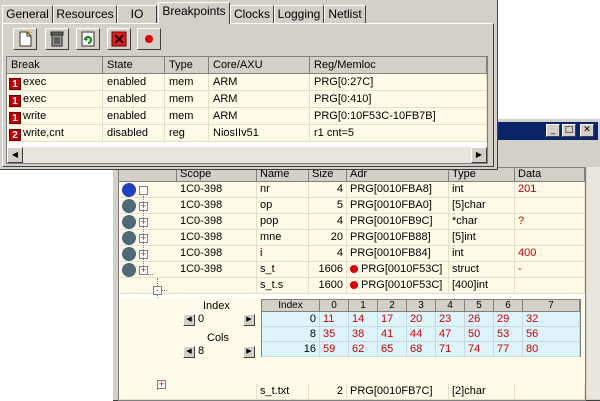 The image size is (600, 401). Describe the element at coordinates (479, 319) in the screenshot. I see `grid-value-cell: 26` at that location.